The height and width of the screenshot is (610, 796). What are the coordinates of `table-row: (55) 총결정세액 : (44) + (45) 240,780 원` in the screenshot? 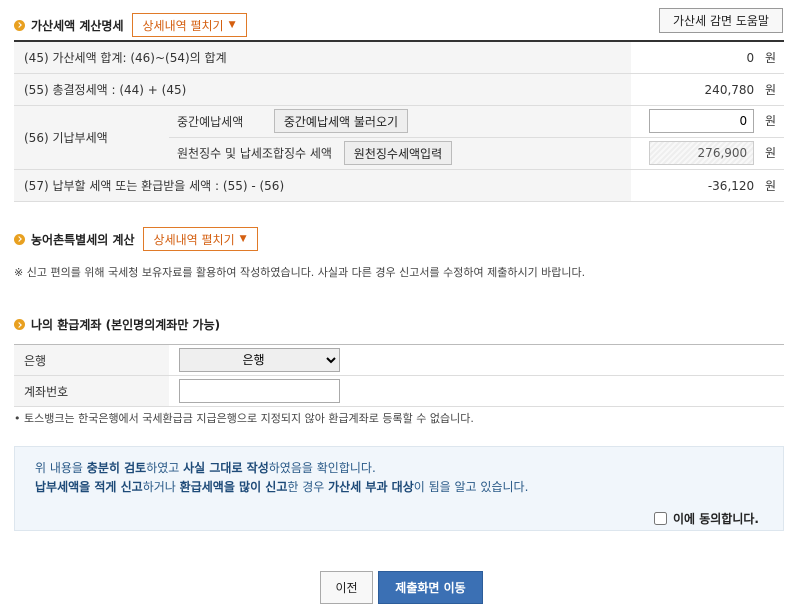 It's located at (399, 89).